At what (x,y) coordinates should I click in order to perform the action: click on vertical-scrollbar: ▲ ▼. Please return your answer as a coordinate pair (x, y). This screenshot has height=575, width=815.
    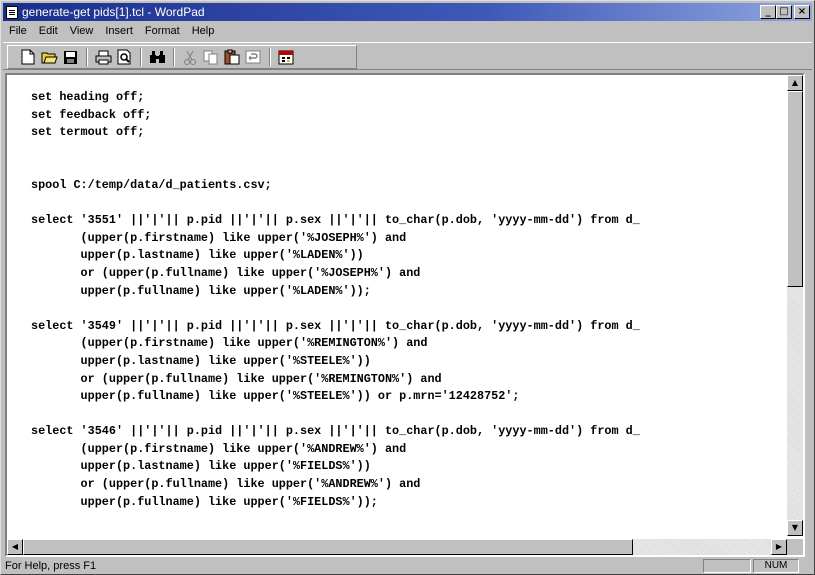
    Looking at the image, I should click on (795, 305).